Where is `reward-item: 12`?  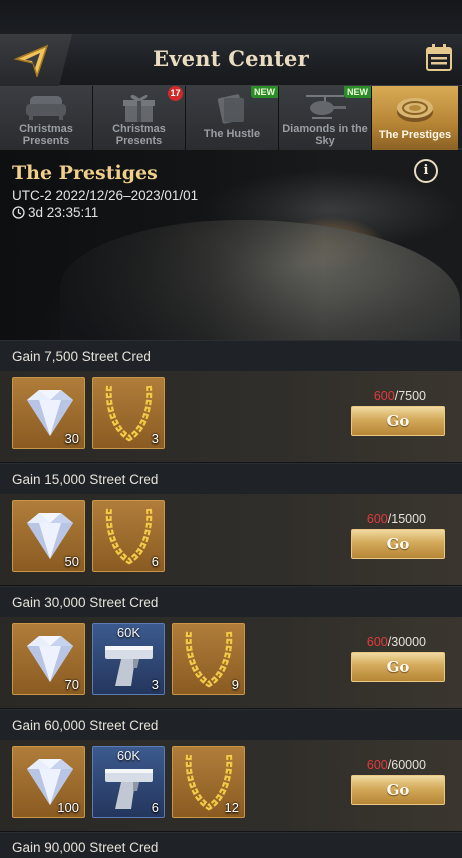
reward-item: 12 is located at coordinates (208, 782).